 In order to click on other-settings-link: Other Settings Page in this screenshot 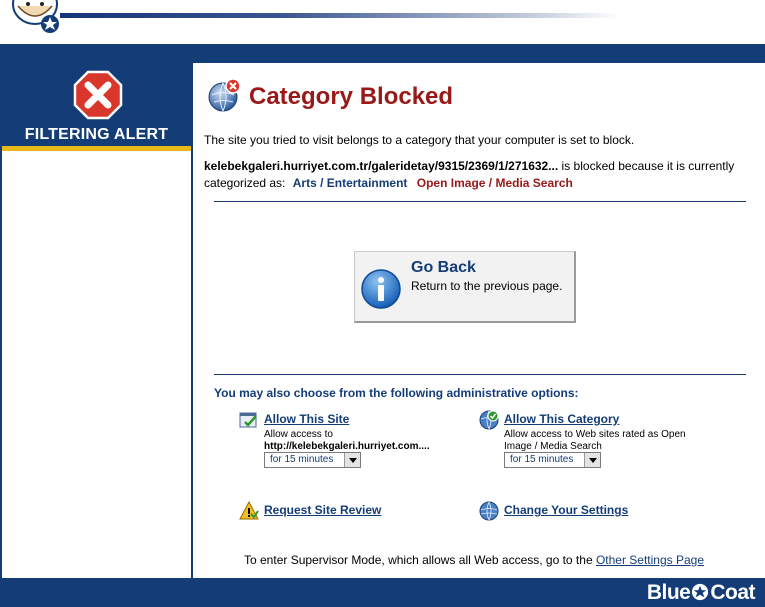, I will do `click(650, 560)`.